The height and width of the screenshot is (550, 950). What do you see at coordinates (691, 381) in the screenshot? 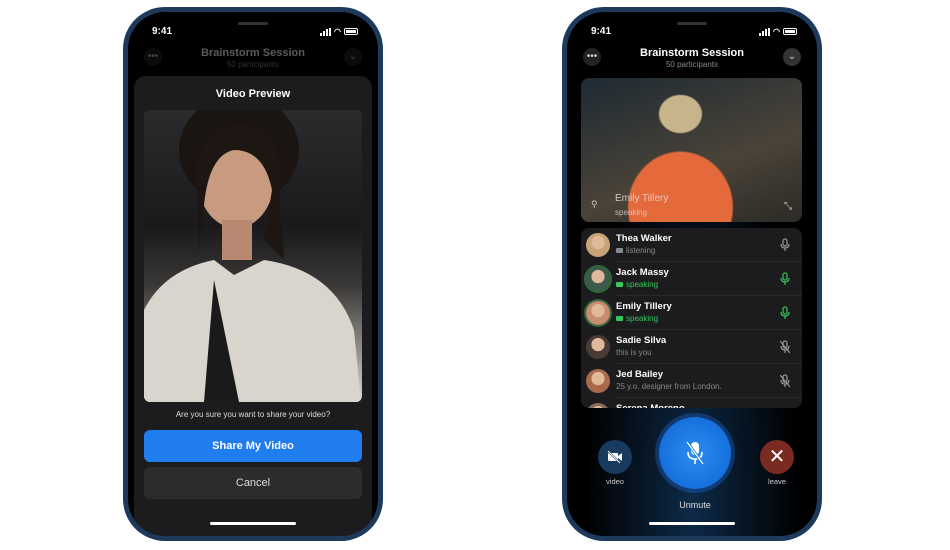
I see `participant-row: Jed Bailey 25 y.o. designer from London.` at bounding box center [691, 381].